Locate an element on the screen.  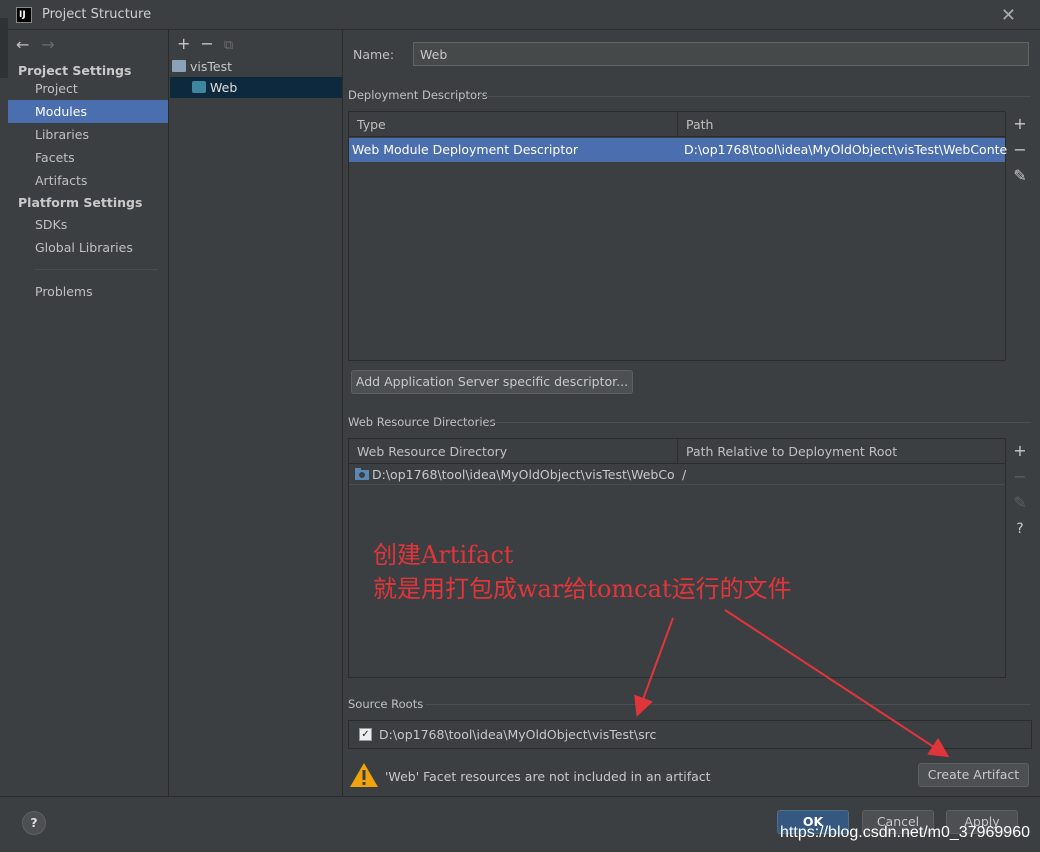
web-resource-table-toolbar: + − ✎ ? is located at coordinates (1020, 490).